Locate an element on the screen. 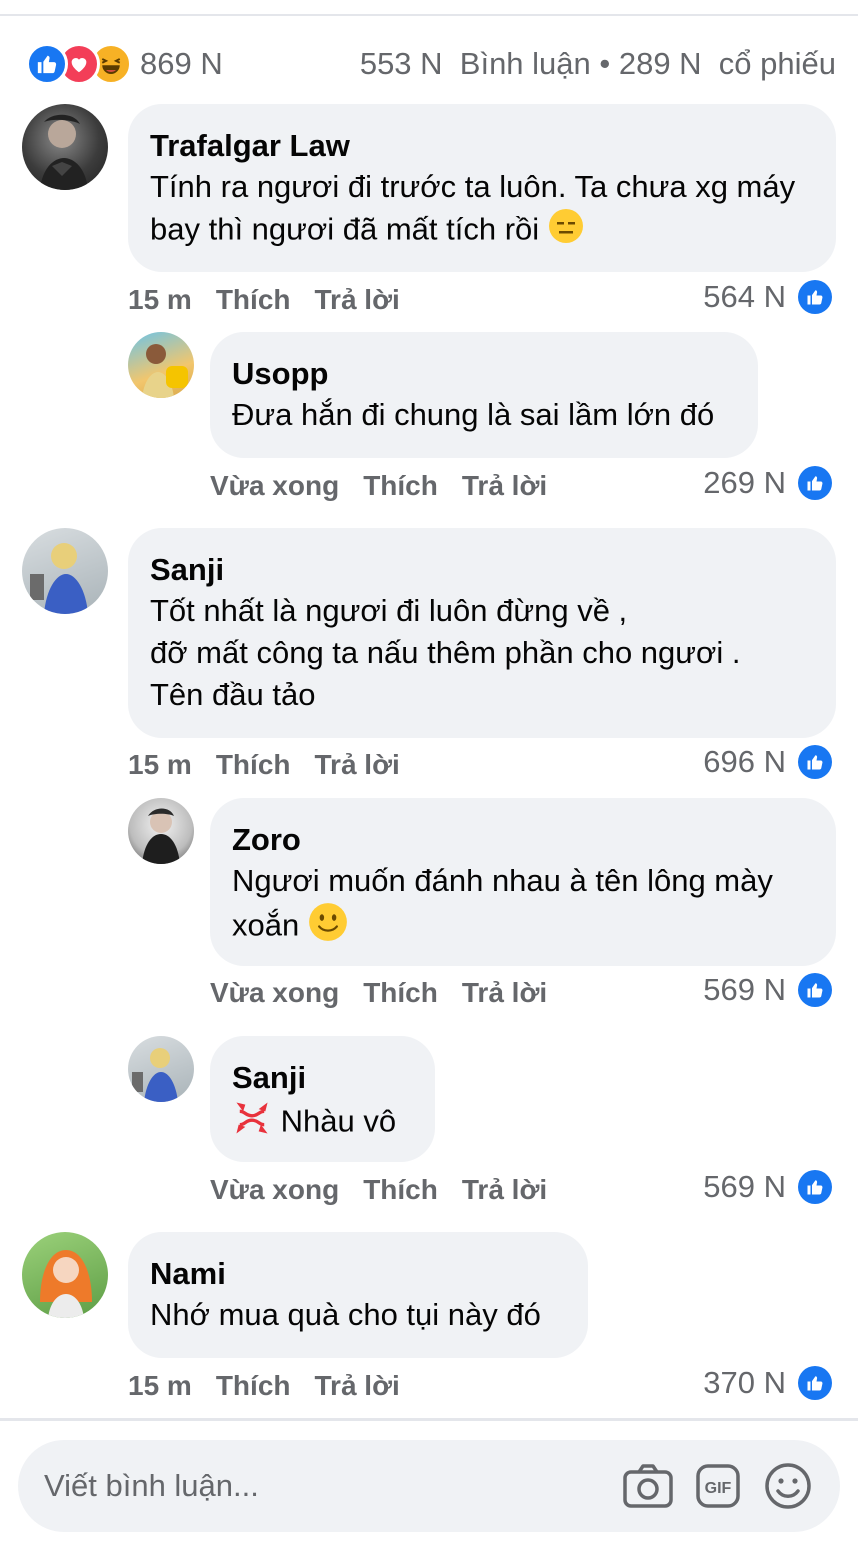 This screenshot has height=1547, width=858. comments-shares-count: 553 N Bình luận • 289 N cổ phiếu is located at coordinates (598, 64).